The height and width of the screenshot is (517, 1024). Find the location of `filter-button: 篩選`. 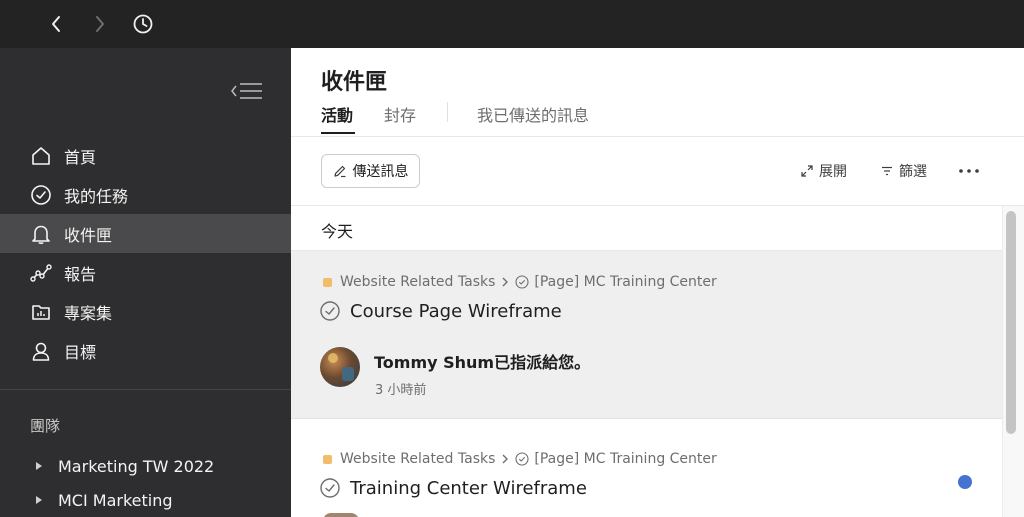

filter-button: 篩選 is located at coordinates (904, 171).